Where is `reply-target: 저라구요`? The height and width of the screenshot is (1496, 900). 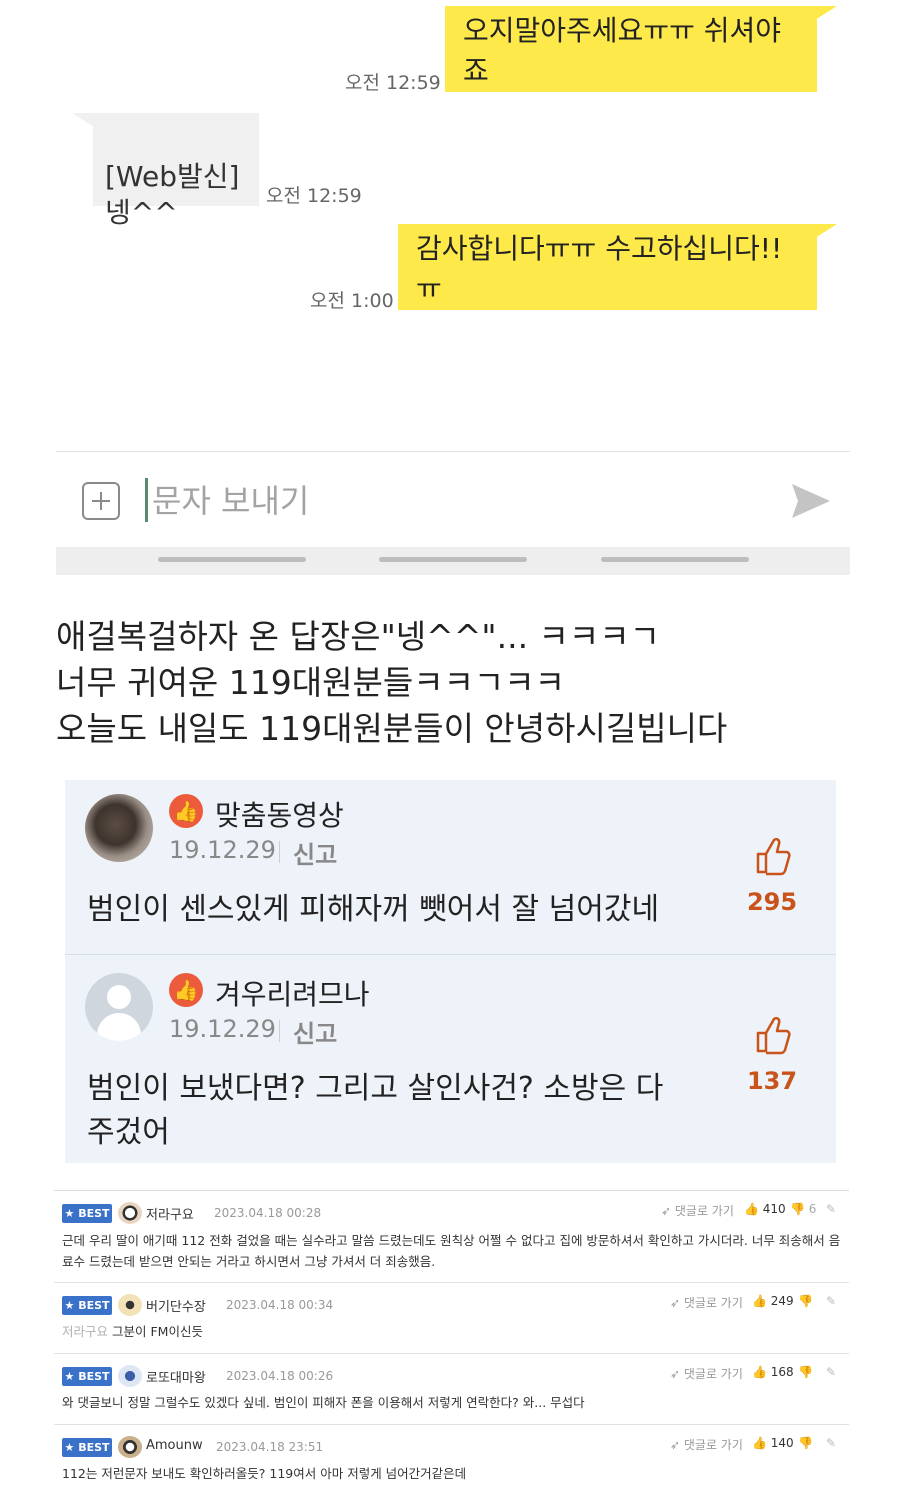
reply-target: 저라구요 is located at coordinates (85, 1331).